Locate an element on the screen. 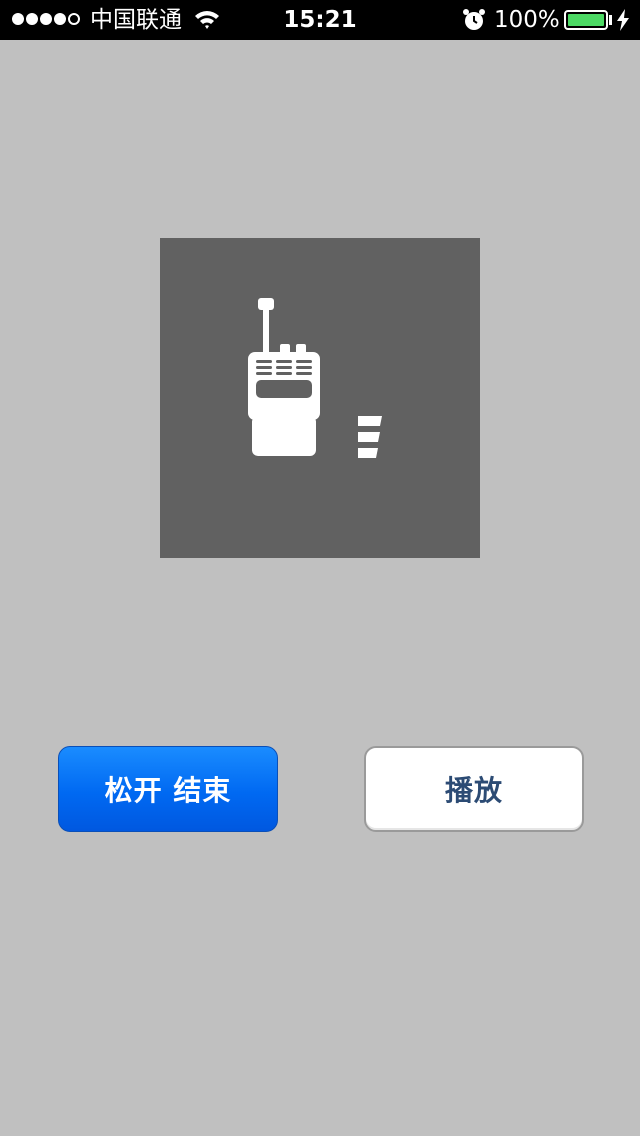 This screenshot has width=640, height=1136. volume-level-icon is located at coordinates (370, 437).